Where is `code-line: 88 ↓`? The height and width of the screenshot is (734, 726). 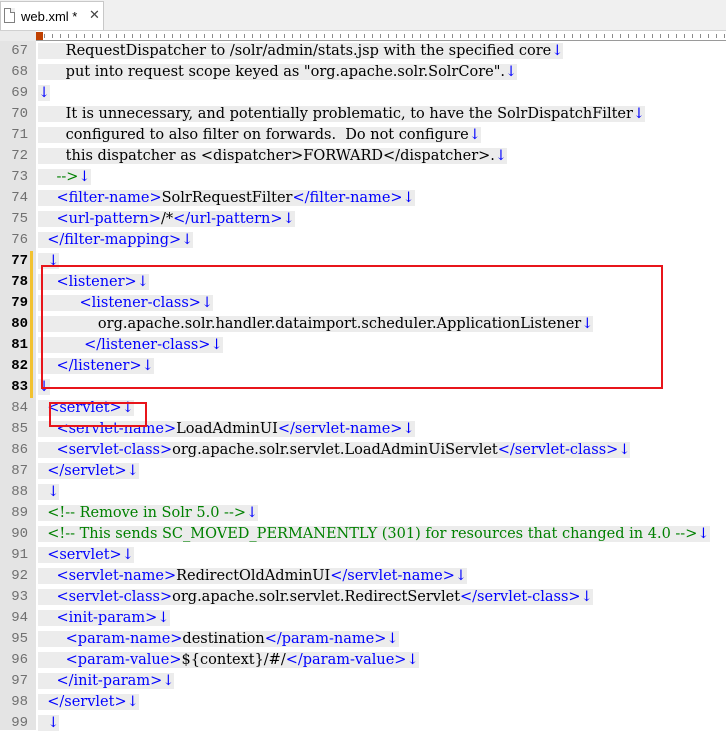
code-line: 88 ↓ is located at coordinates (363, 492).